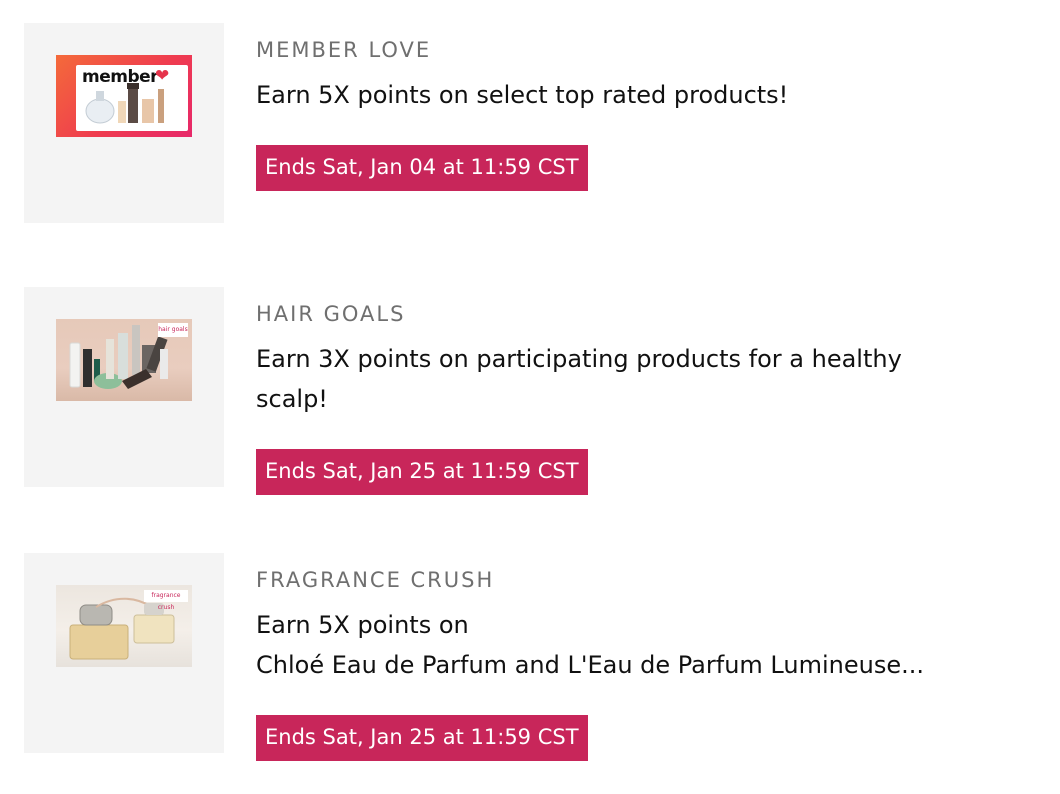  Describe the element at coordinates (124, 626) in the screenshot. I see `fragrance-crush-thumbnail: fragrance crush` at that location.